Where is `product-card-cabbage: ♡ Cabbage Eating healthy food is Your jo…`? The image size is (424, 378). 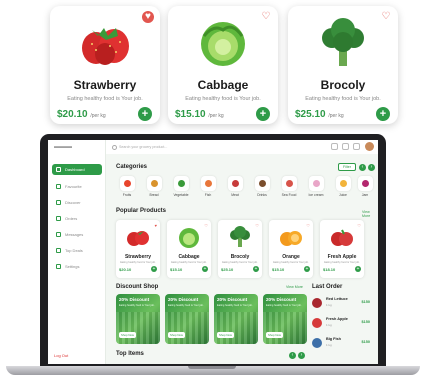
product-card-cabbage: ♡ Cabbage Eating healthy food is Your jo… is located at coordinates (223, 65).